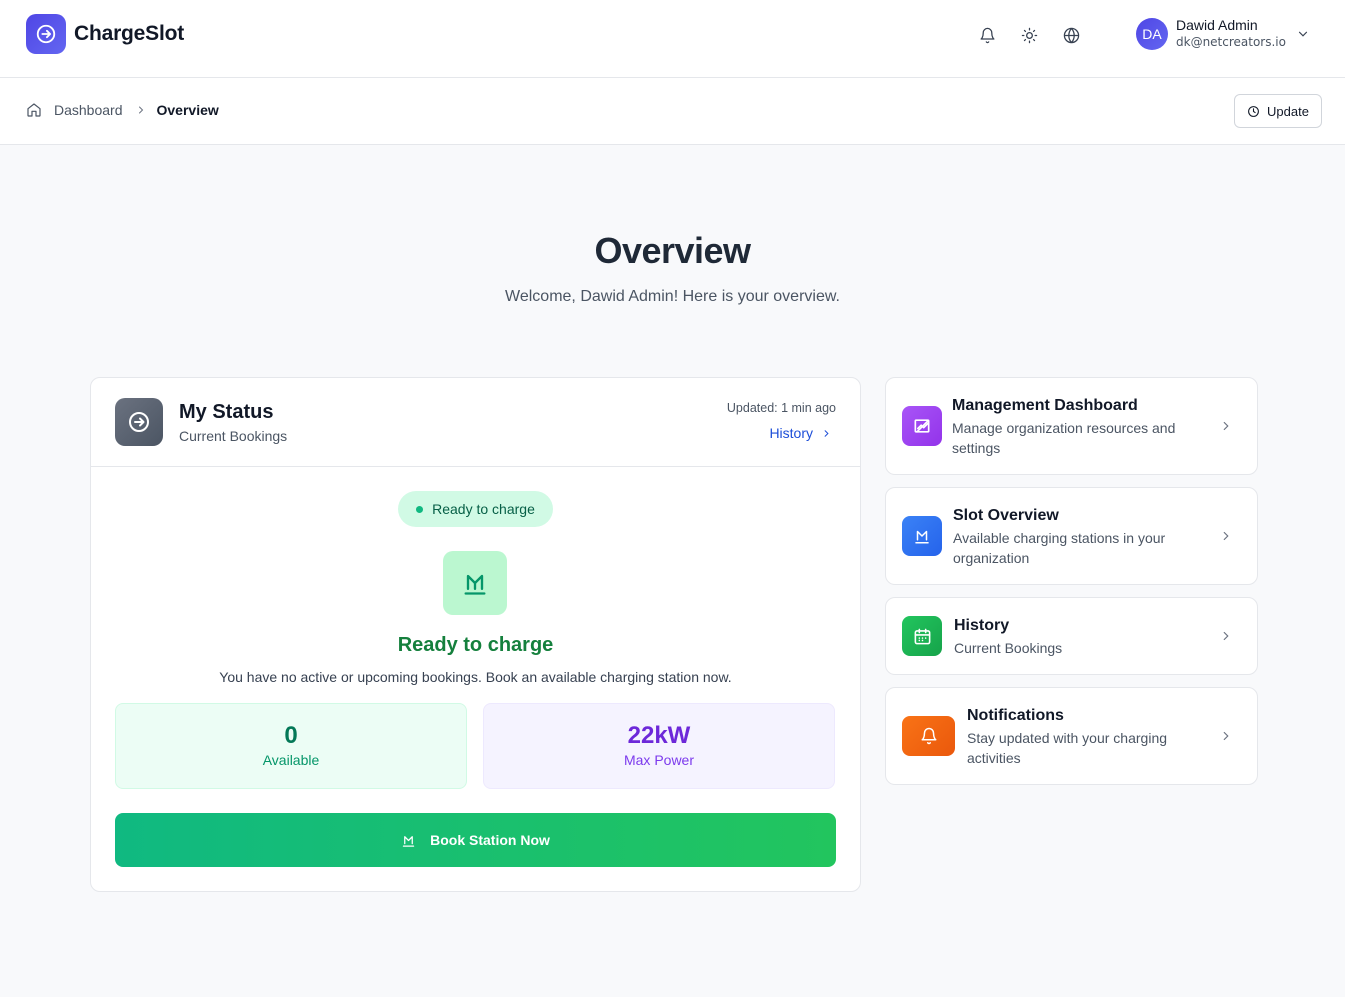 This screenshot has height=997, width=1345. I want to click on card-history: History Current Bookings, so click(1071, 636).